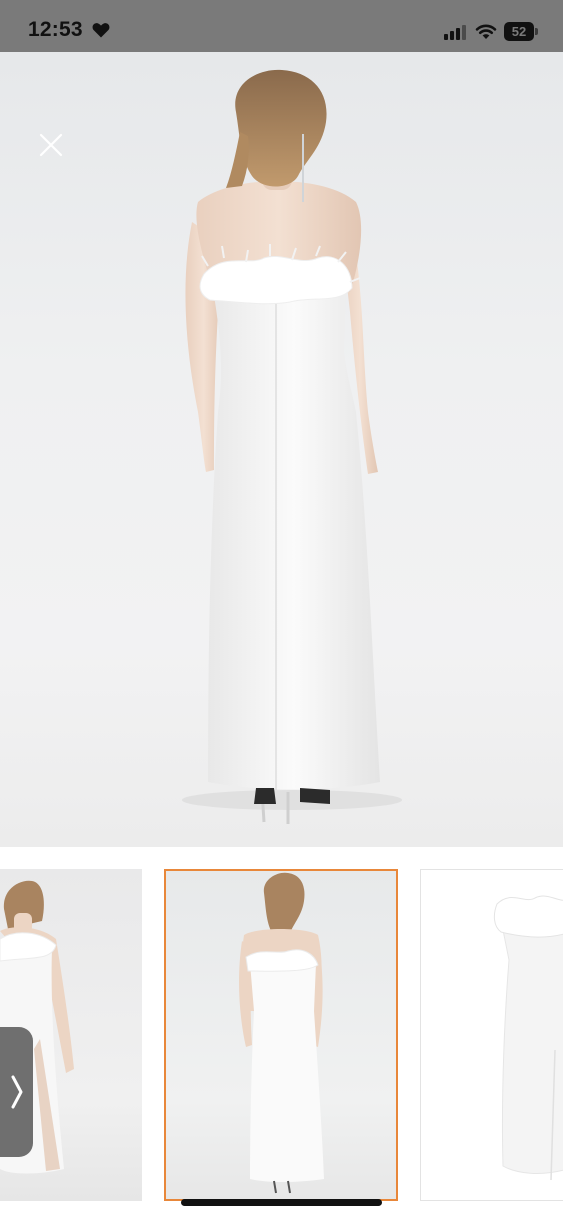  I want to click on thumbnail-product-view, so click(491, 1035).